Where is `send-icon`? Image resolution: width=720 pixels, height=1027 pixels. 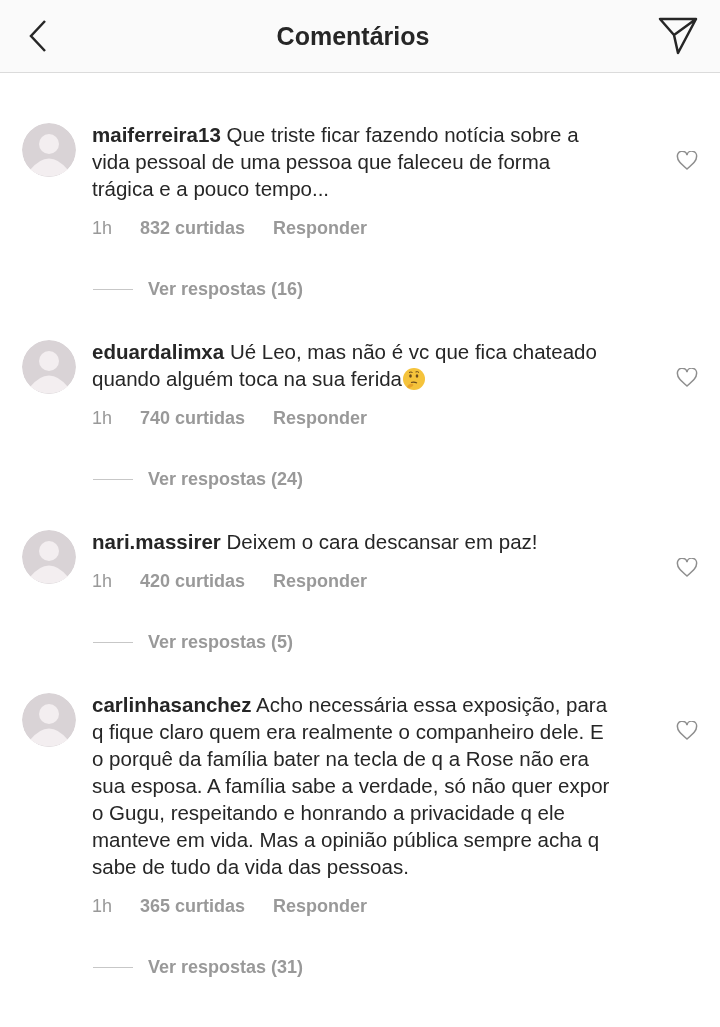
send-icon is located at coordinates (678, 36).